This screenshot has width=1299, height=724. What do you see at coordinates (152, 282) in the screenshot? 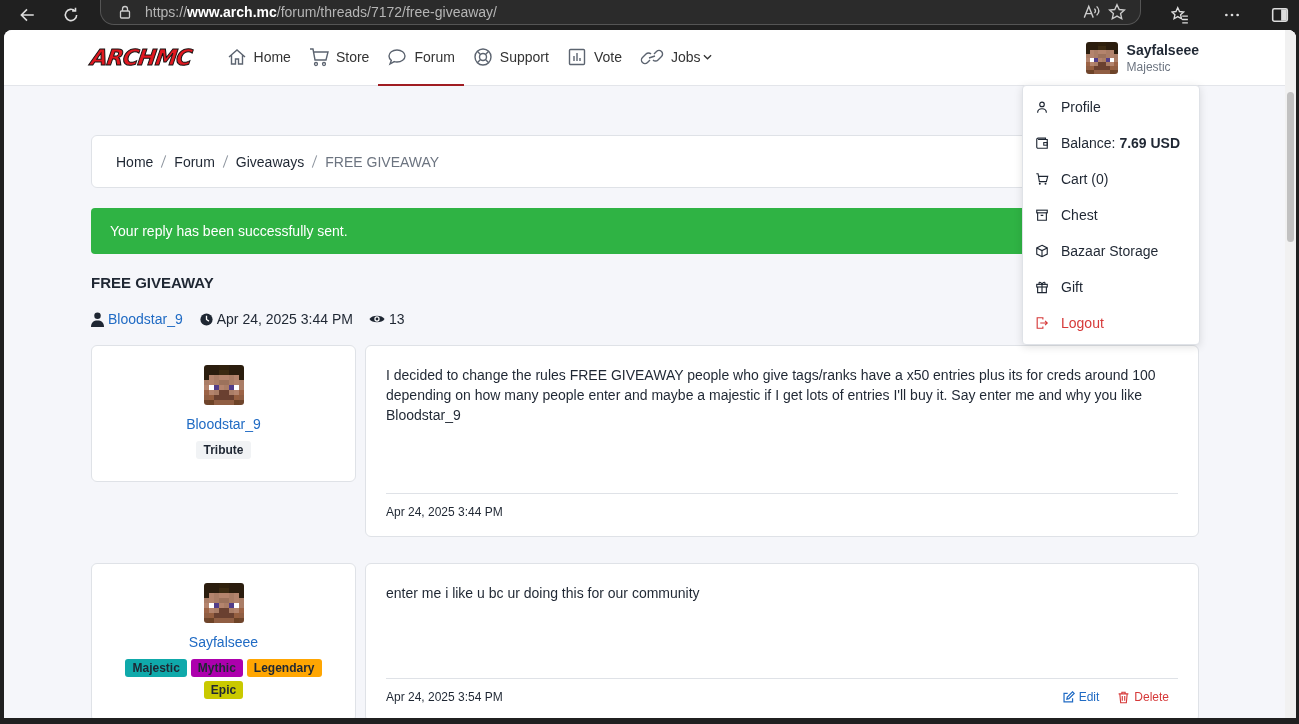
I see `thread-title: FREE GIVEAWAY` at bounding box center [152, 282].